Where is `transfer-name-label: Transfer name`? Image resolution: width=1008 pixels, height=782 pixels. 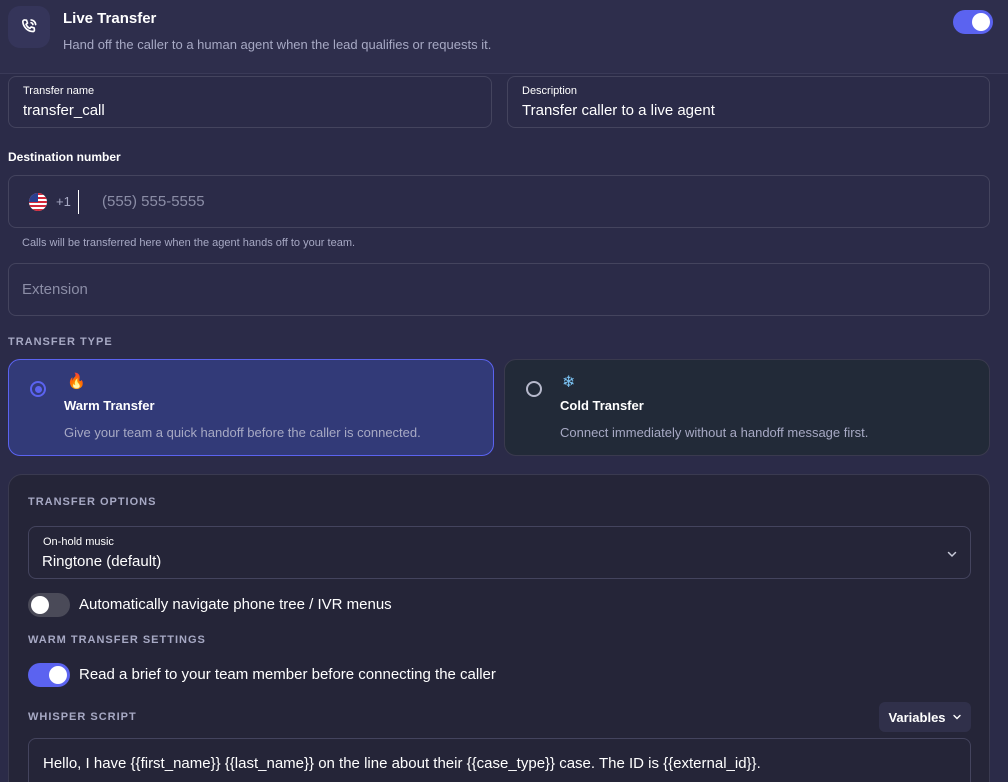 transfer-name-label: Transfer name is located at coordinates (59, 91).